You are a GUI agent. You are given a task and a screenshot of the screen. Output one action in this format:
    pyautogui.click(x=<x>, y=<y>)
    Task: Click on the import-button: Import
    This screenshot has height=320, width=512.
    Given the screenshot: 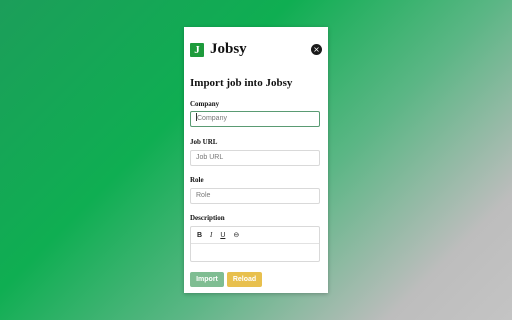 What is the action you would take?
    pyautogui.click(x=207, y=279)
    